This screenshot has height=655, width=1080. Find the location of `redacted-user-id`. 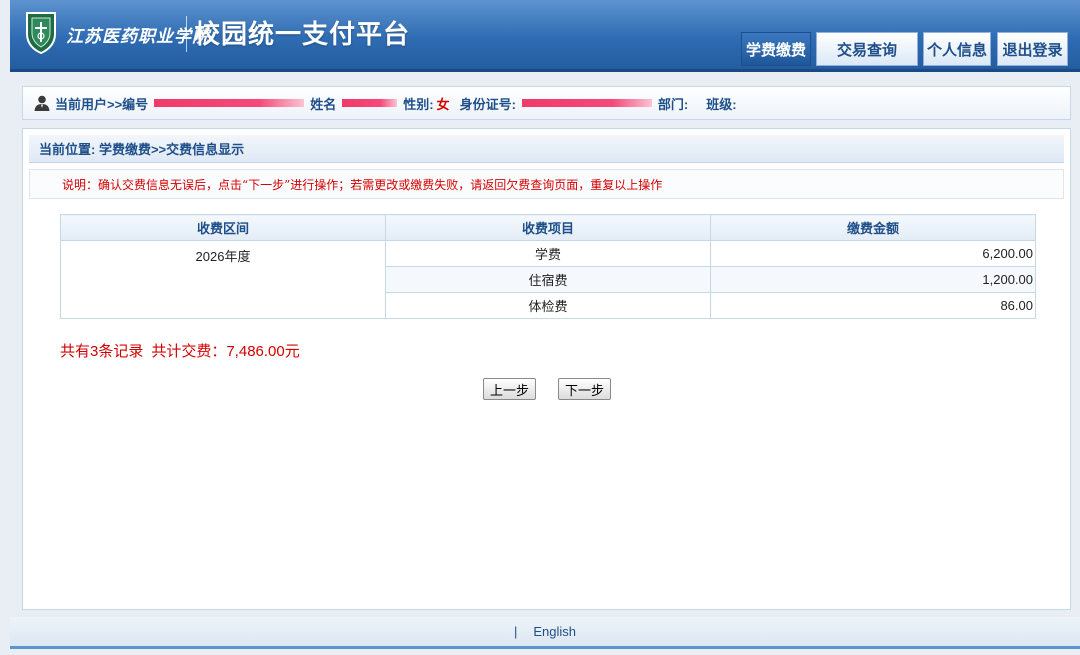

redacted-user-id is located at coordinates (229, 103).